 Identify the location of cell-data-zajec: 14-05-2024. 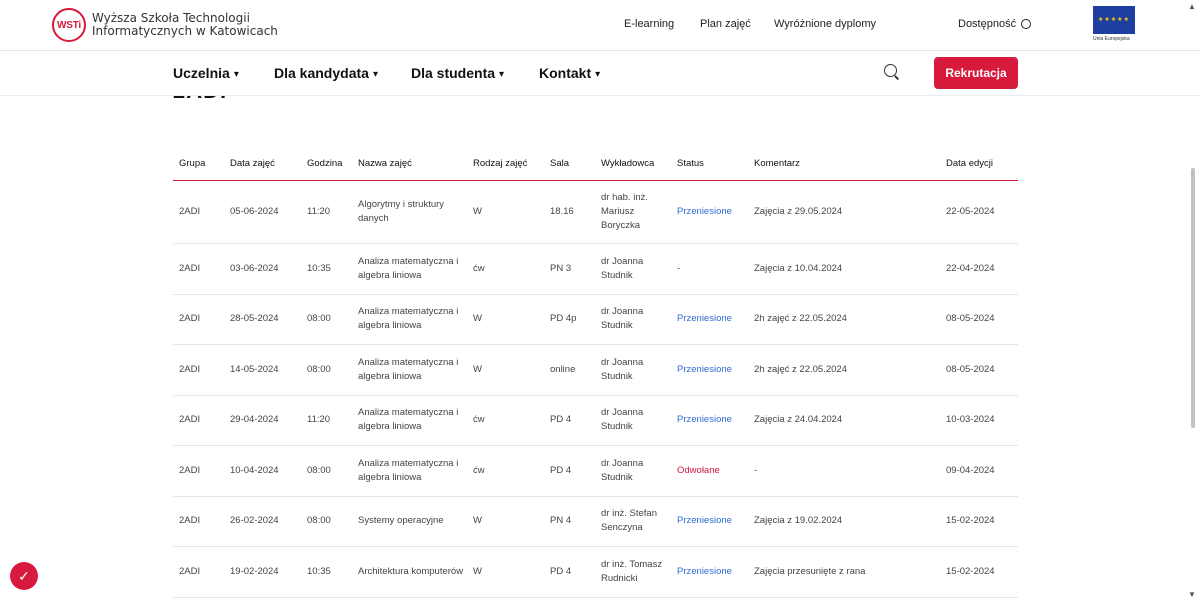
(254, 369).